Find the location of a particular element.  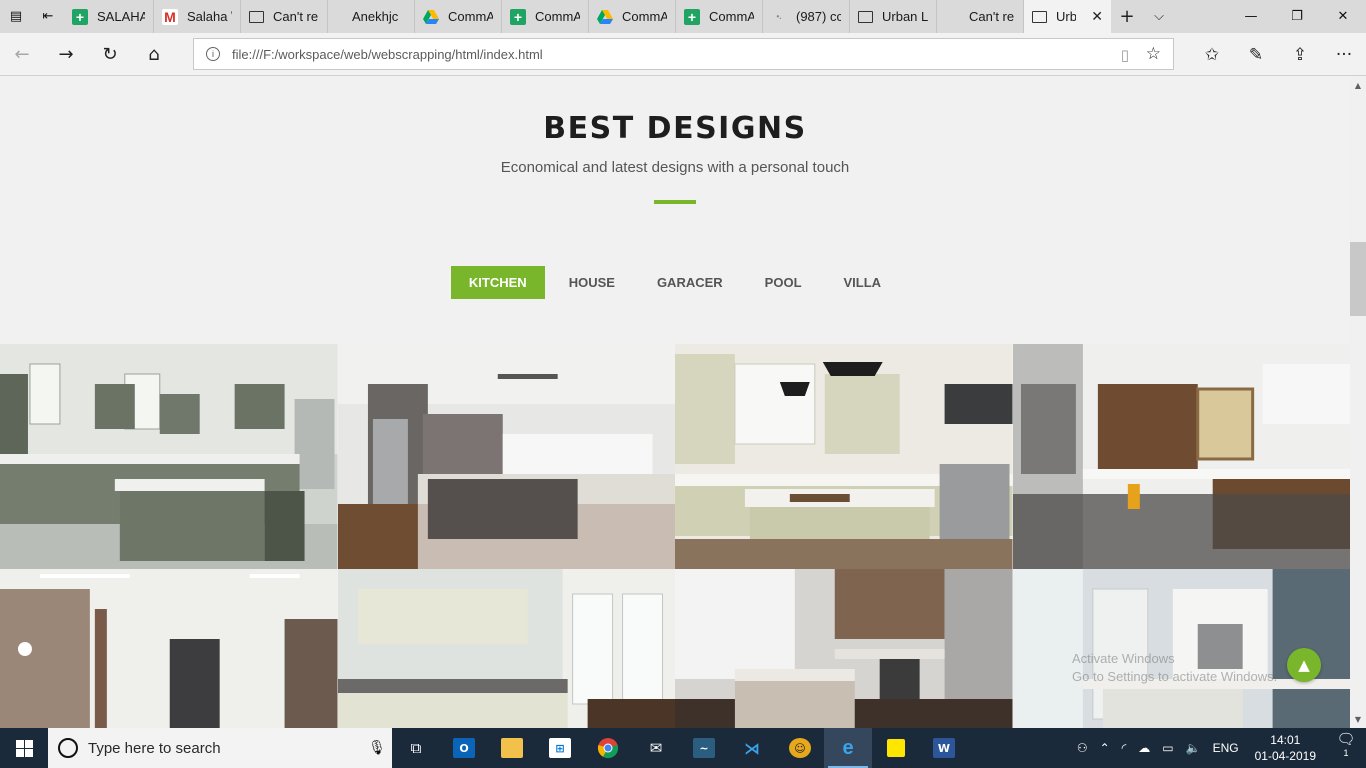

refresh-icon: ↻ is located at coordinates (110, 54).